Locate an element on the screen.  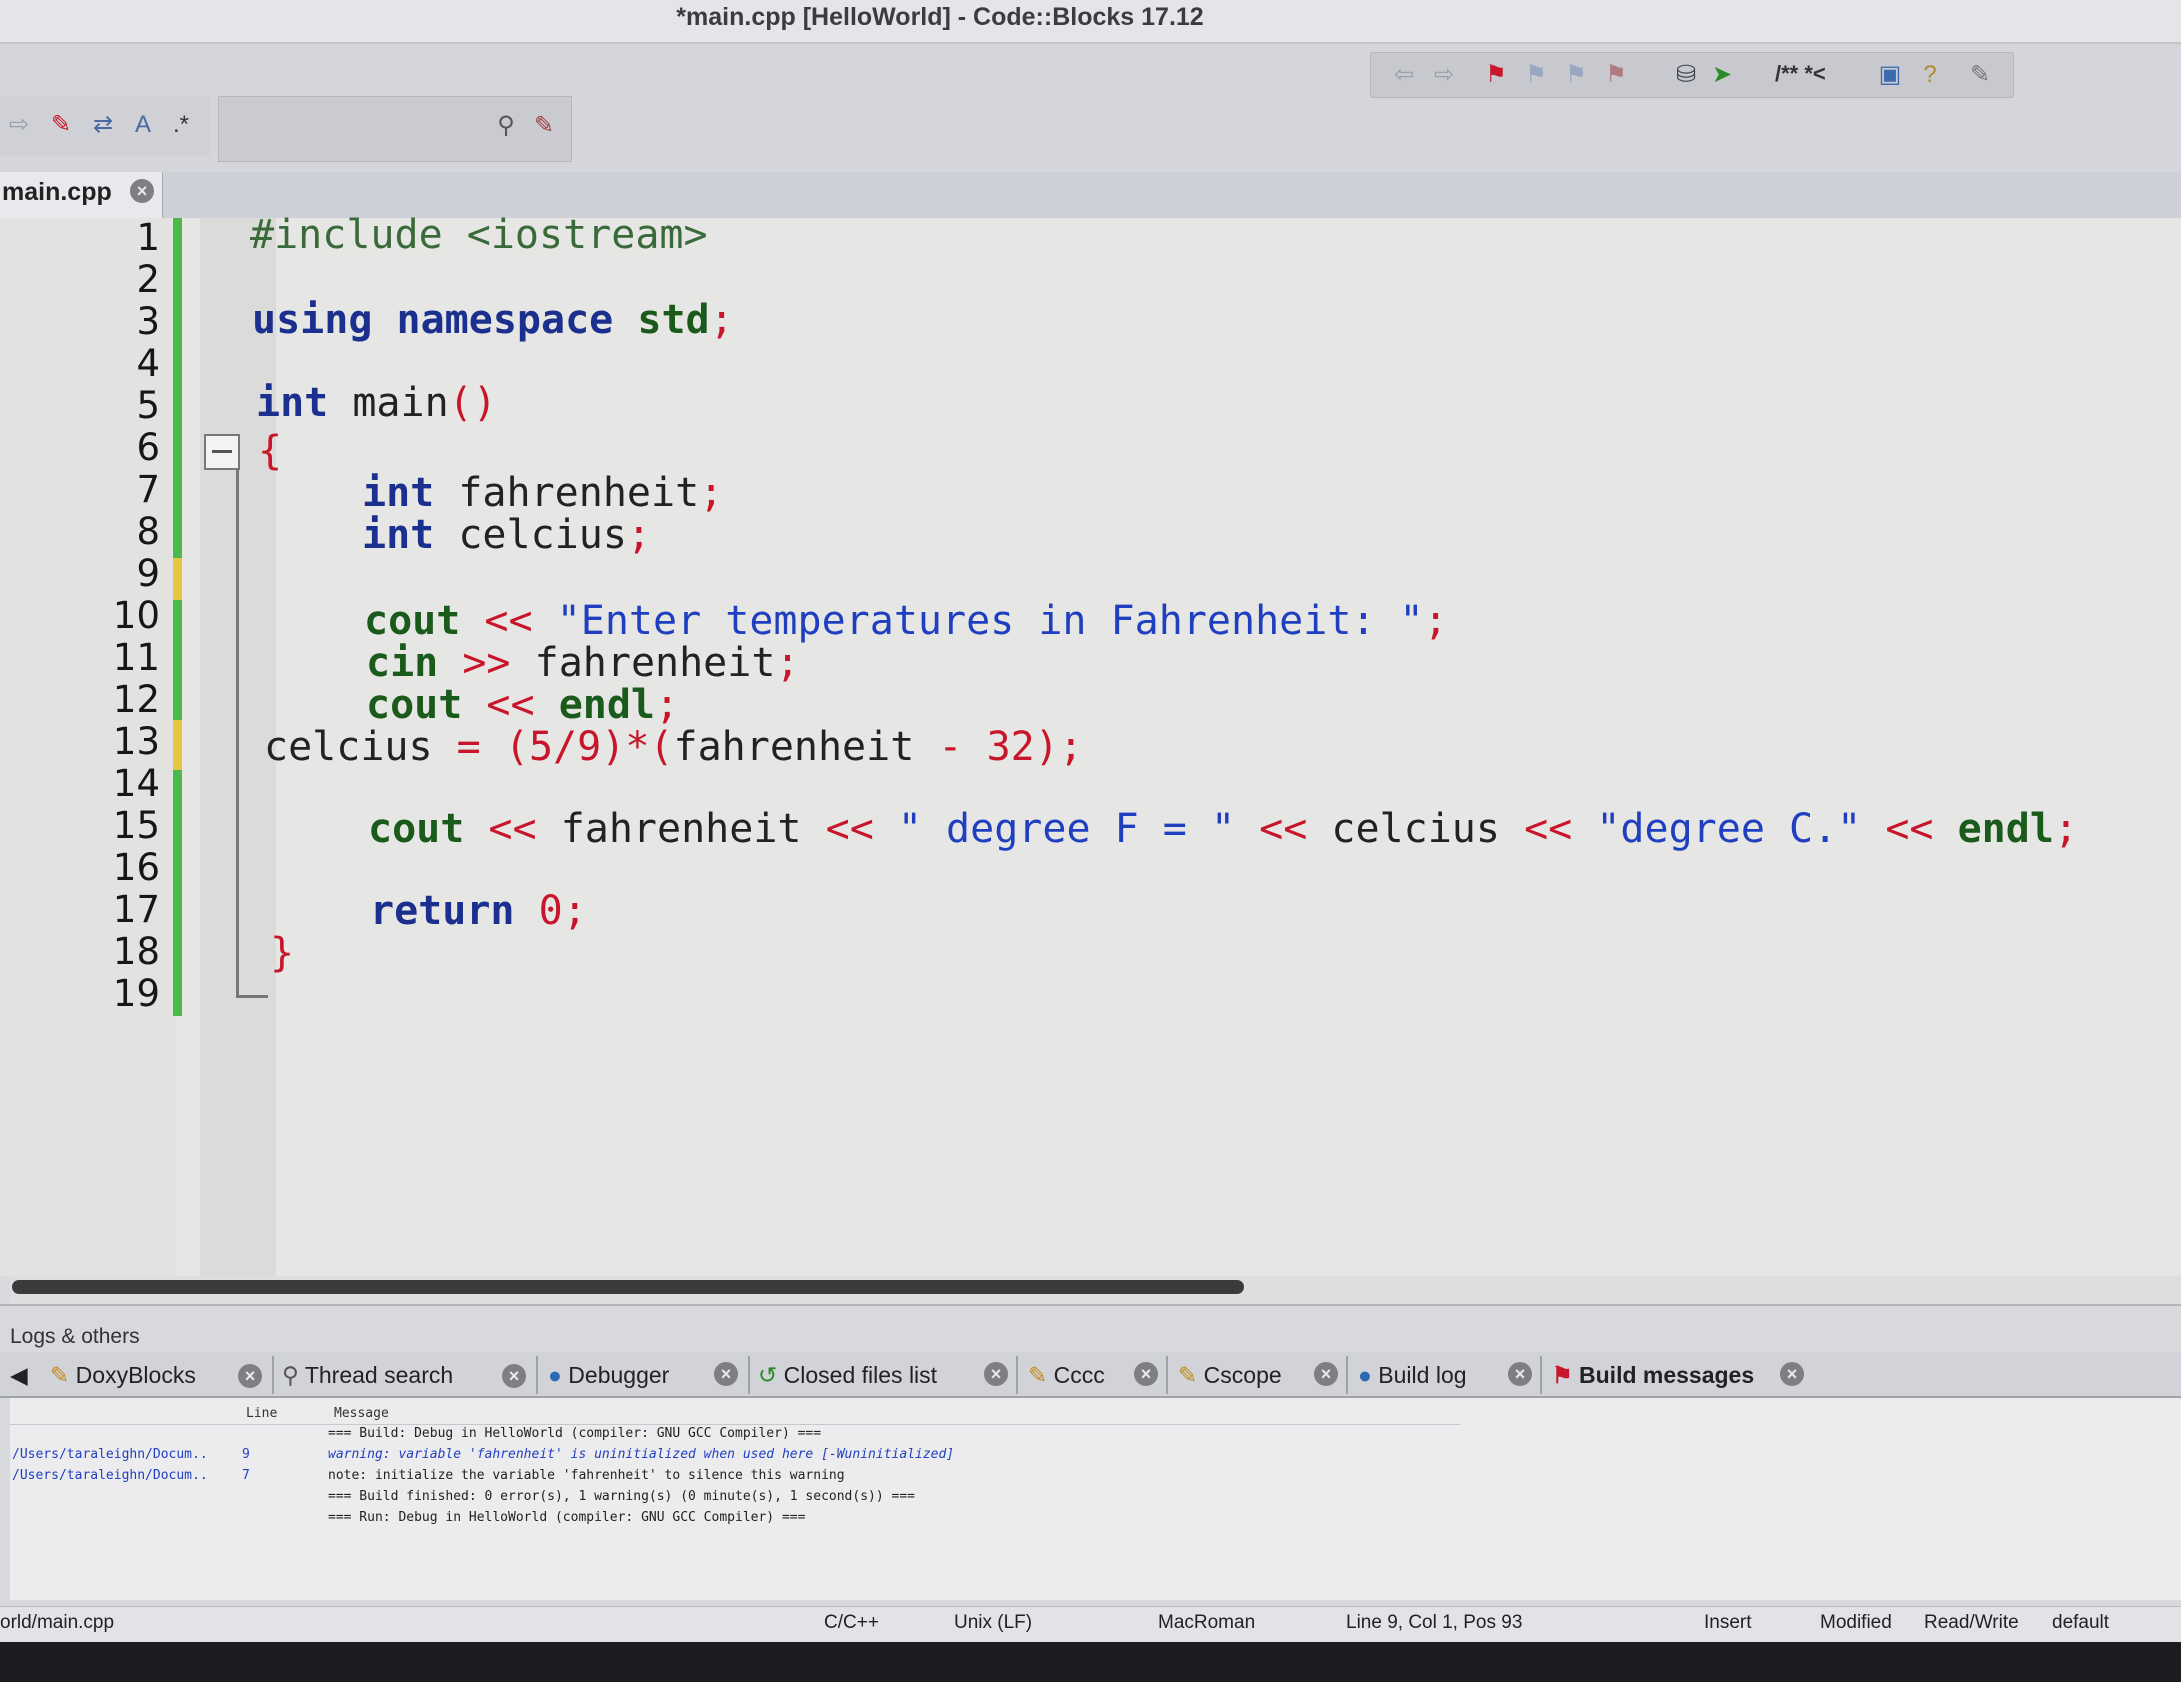
status-encoding: MacRoman is located at coordinates (1207, 1622).